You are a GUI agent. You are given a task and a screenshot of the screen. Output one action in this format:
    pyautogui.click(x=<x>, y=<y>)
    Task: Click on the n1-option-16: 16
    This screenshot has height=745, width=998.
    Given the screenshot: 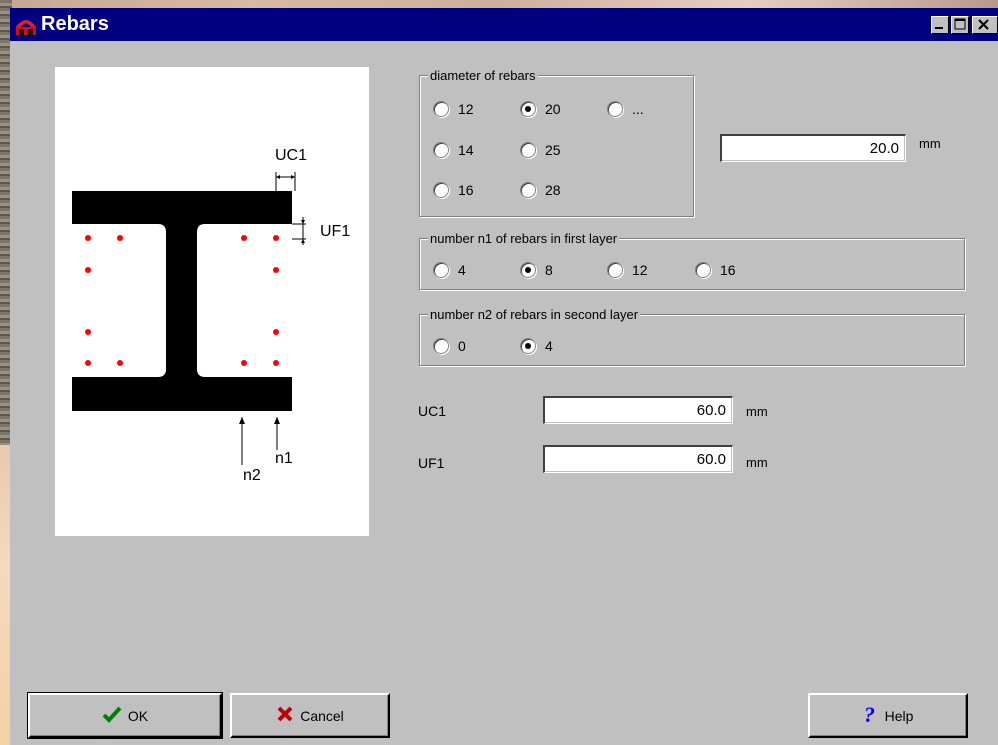 What is the action you would take?
    pyautogui.click(x=715, y=270)
    